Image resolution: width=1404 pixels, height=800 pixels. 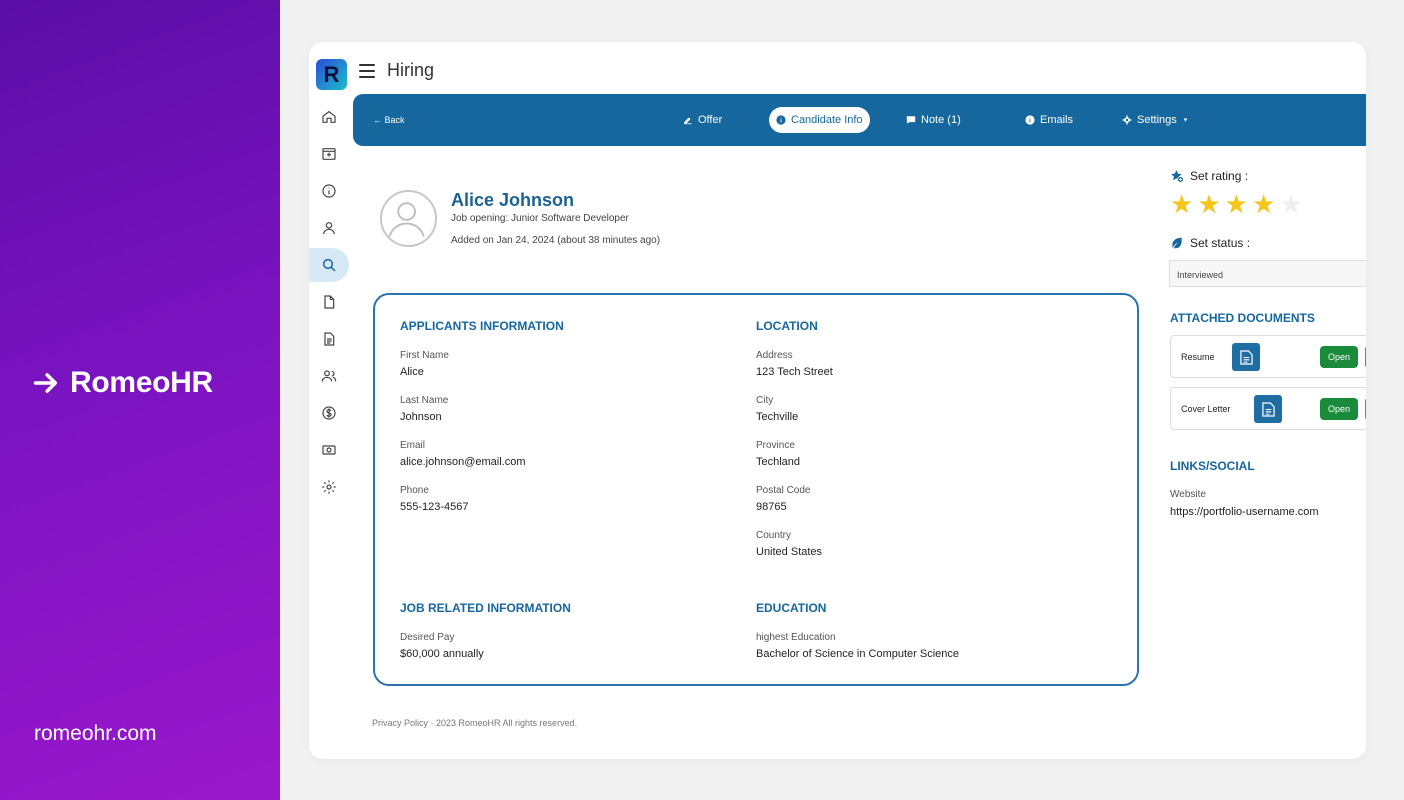 I want to click on candidate-name: Alice Johnson, so click(x=513, y=200).